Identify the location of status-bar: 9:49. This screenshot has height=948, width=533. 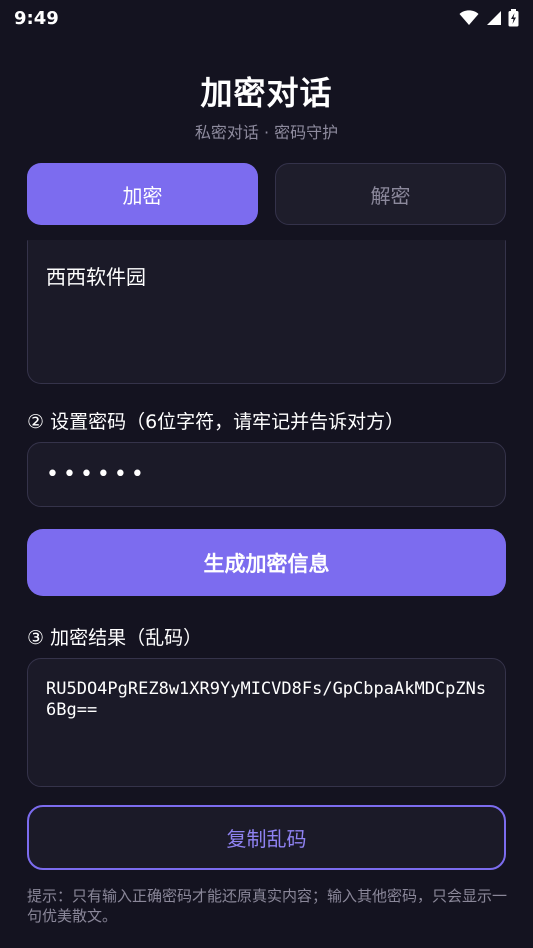
(266, 18).